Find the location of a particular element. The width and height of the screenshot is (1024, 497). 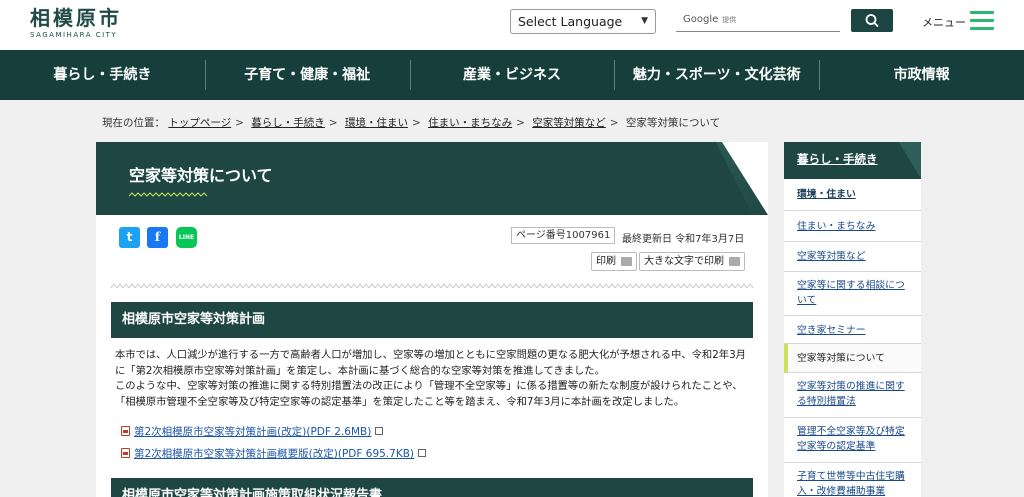

section-heading-plan: 相模原市空家等対策計画 is located at coordinates (432, 320).